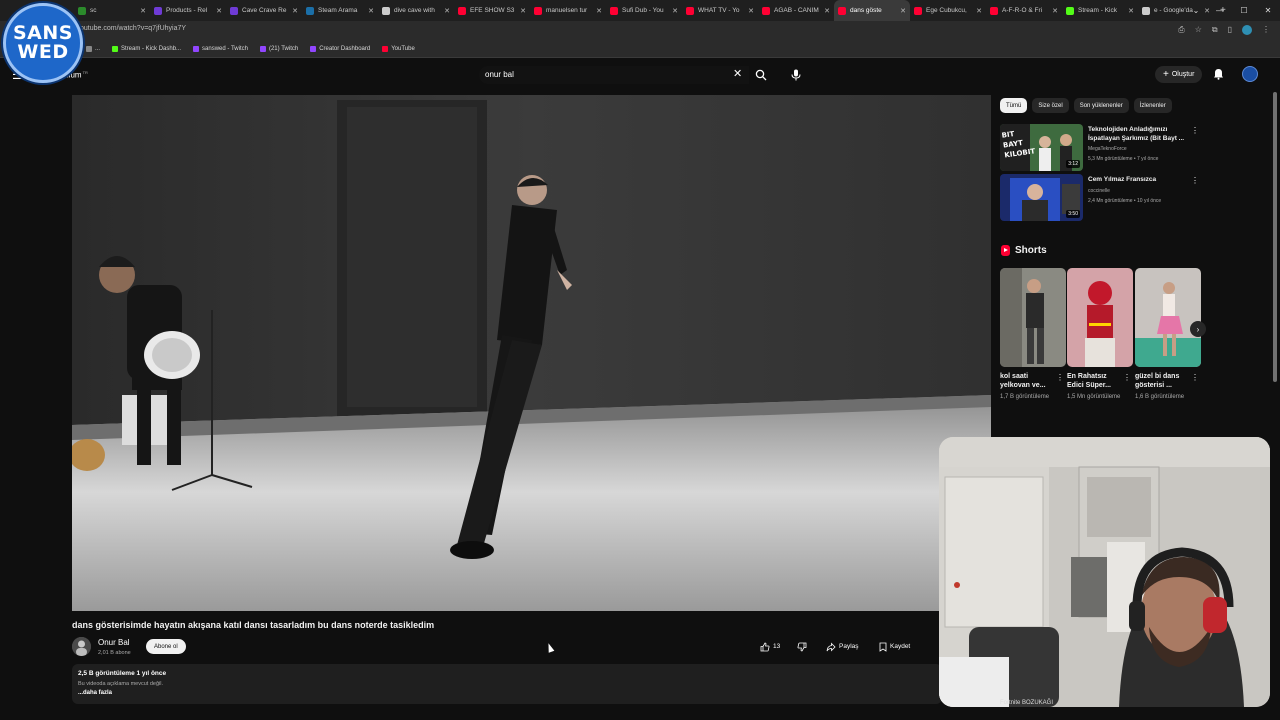 The width and height of the screenshot is (1280, 720). Describe the element at coordinates (1014, 105) in the screenshot. I see `chip-all: Tümü` at that location.